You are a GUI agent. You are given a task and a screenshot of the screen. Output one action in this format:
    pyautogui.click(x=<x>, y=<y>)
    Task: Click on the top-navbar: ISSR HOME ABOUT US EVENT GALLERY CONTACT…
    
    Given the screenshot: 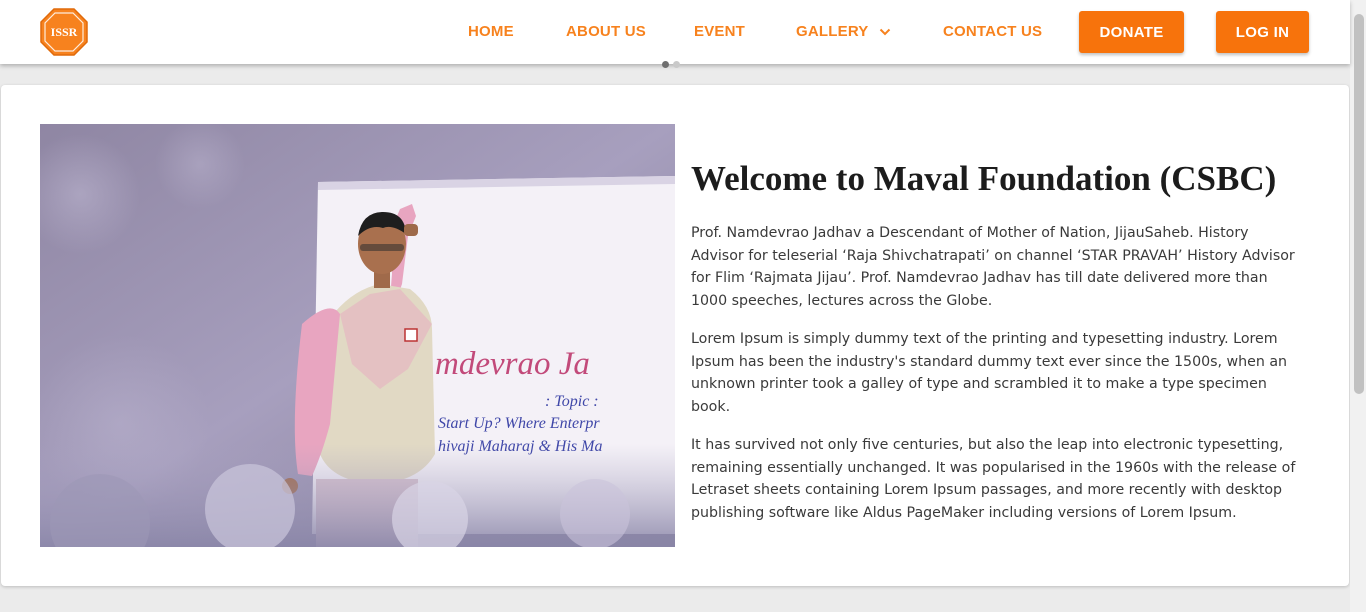 What is the action you would take?
    pyautogui.click(x=675, y=32)
    